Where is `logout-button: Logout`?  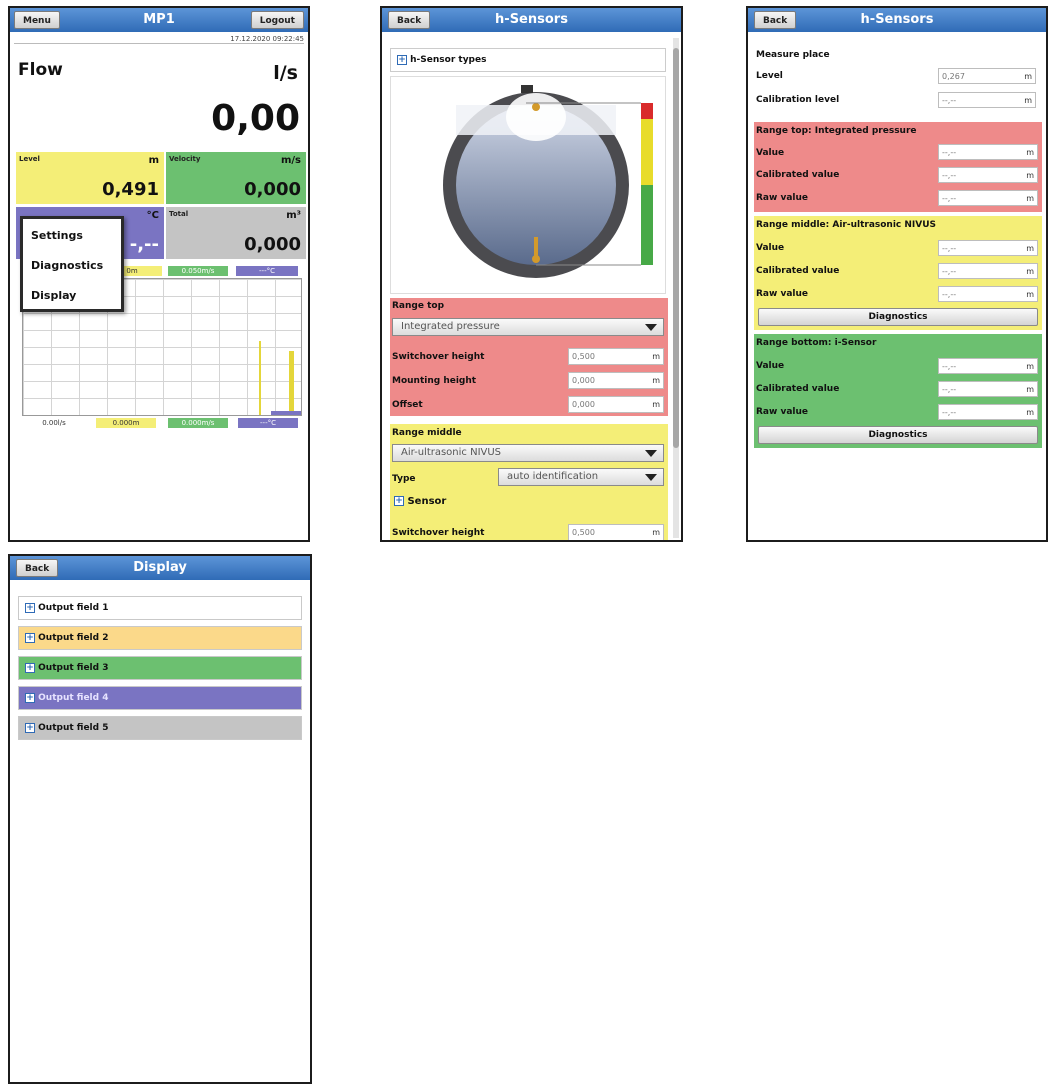 logout-button: Logout is located at coordinates (277, 20).